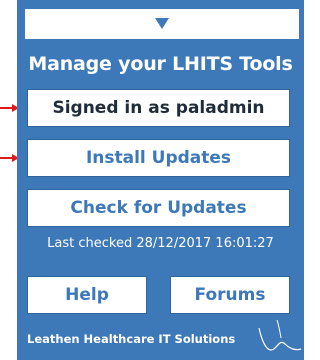 This screenshot has height=360, width=320. Describe the element at coordinates (131, 339) in the screenshot. I see `company-footer: Leathen Healthcare IT Solutions` at that location.